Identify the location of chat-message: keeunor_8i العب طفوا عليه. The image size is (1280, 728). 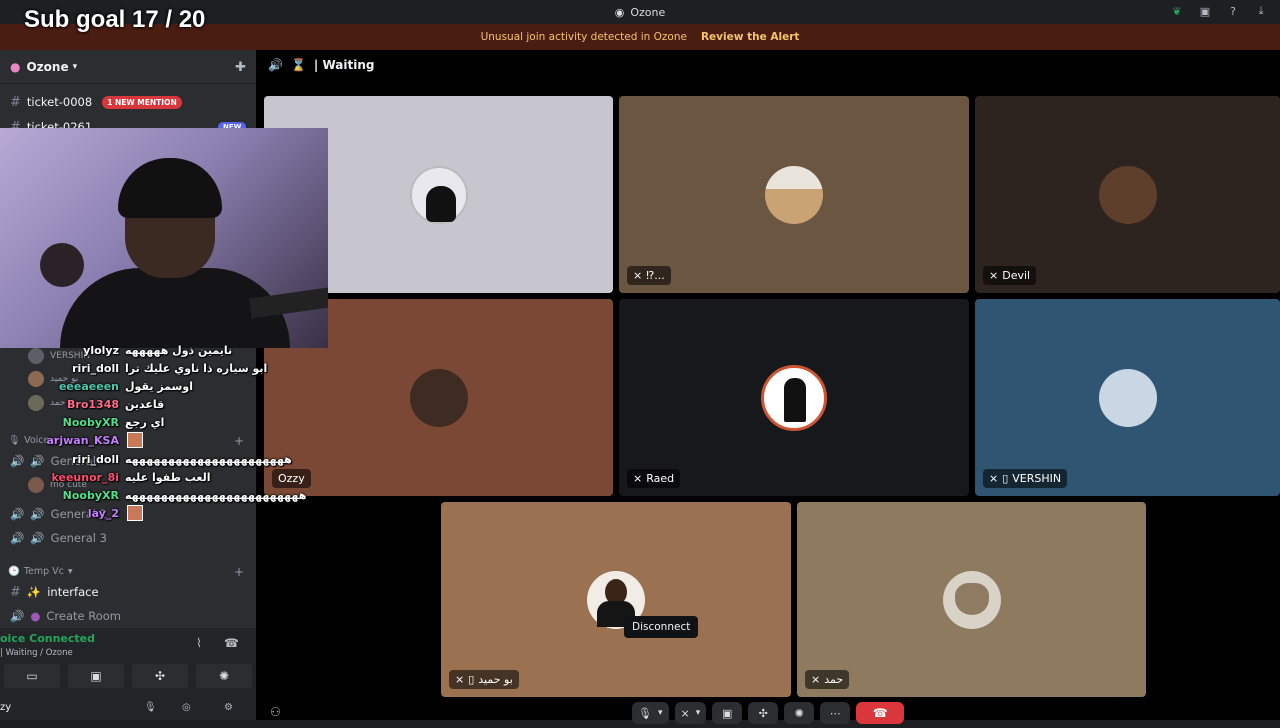
(105, 477).